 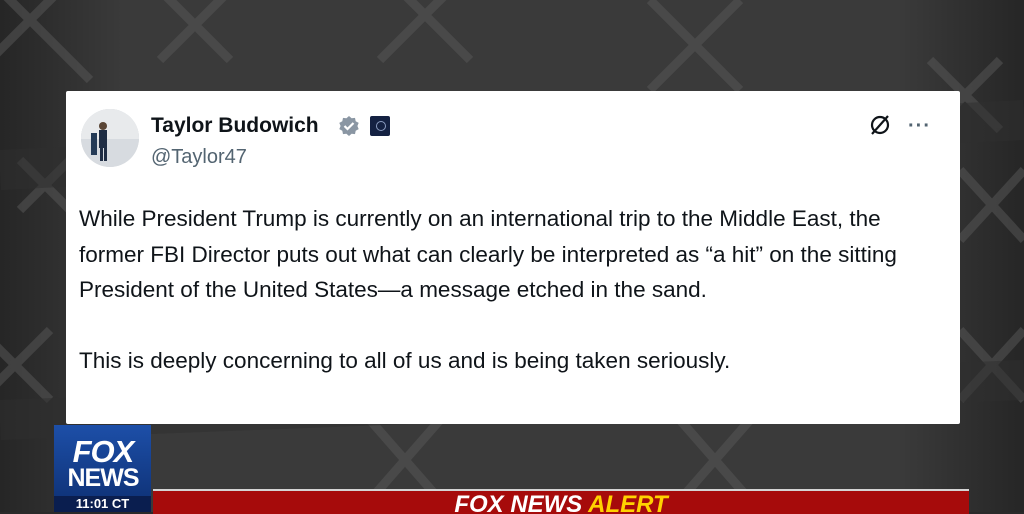 I want to click on alert-text: FOX NEWS ALERT, so click(x=561, y=503).